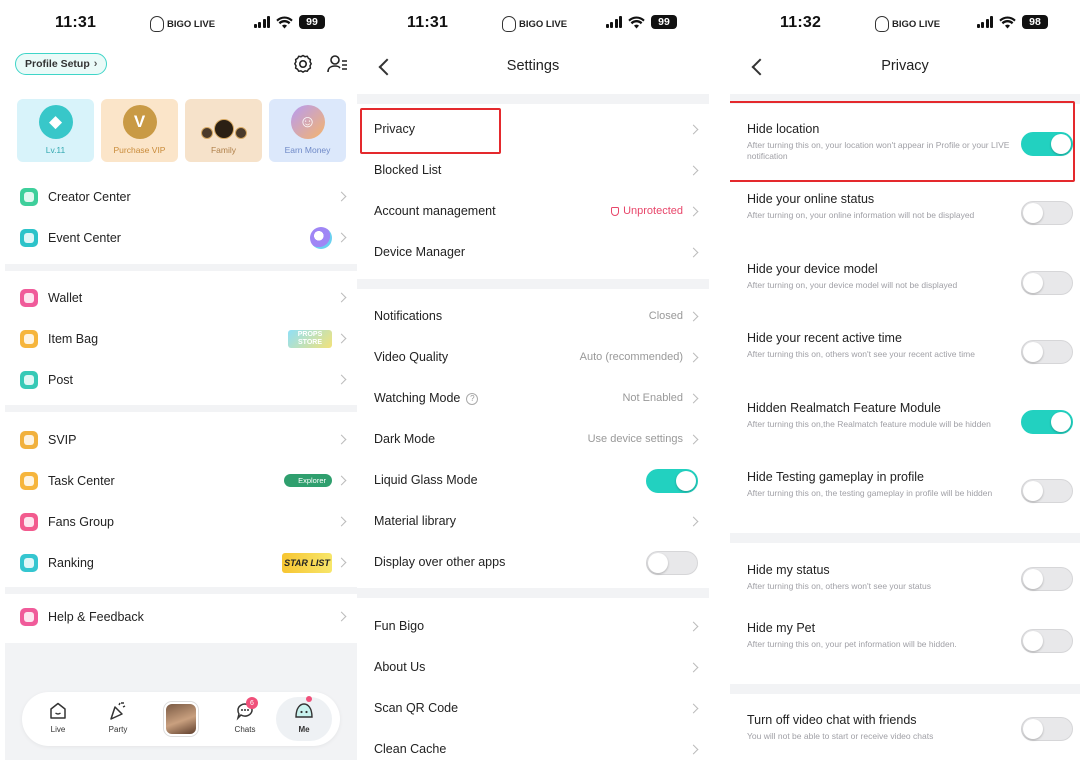 The height and width of the screenshot is (760, 1080). I want to click on settings-item-label: Dark Mode, so click(405, 439).